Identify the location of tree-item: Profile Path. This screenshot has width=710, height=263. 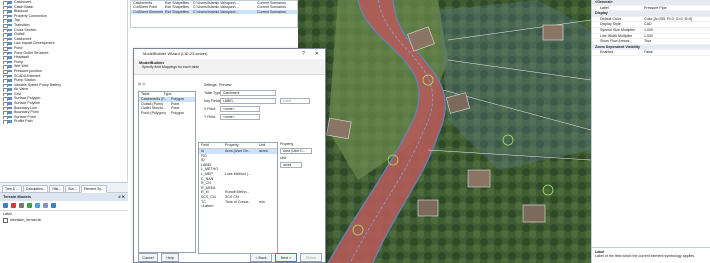
(63, 122).